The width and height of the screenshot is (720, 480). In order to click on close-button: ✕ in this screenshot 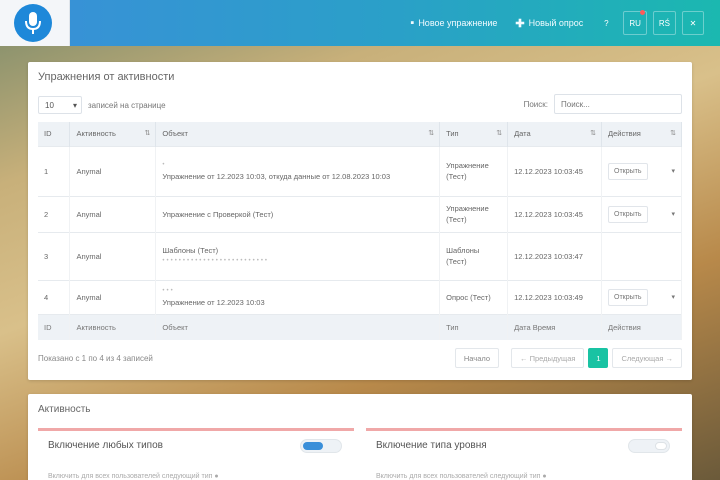, I will do `click(693, 23)`.